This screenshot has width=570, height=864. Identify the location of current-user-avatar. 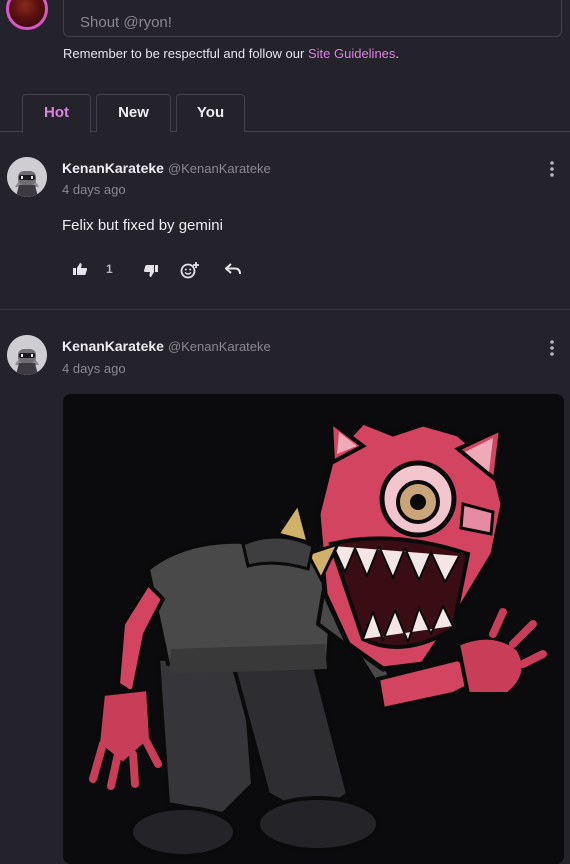
(27, 15).